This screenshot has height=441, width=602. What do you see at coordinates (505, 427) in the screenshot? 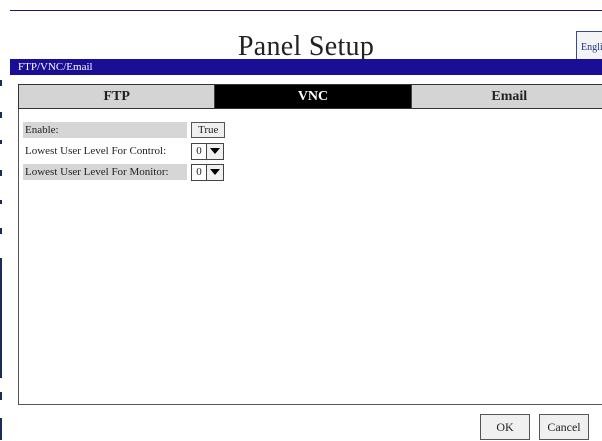
I see `ok-button: OK` at bounding box center [505, 427].